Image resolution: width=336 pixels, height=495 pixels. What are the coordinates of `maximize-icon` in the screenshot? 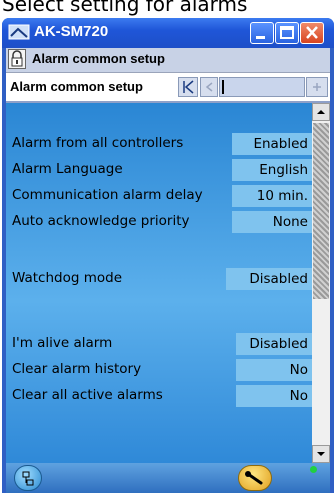 It's located at (287, 32).